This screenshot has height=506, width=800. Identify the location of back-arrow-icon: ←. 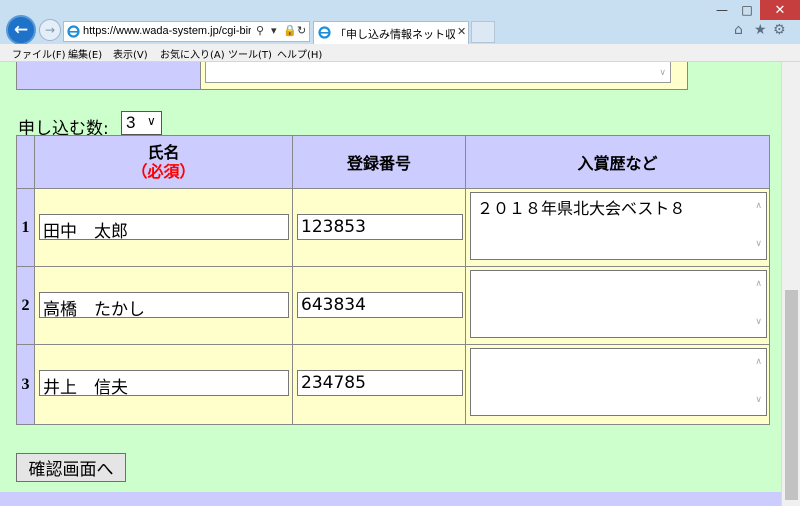
(21, 30).